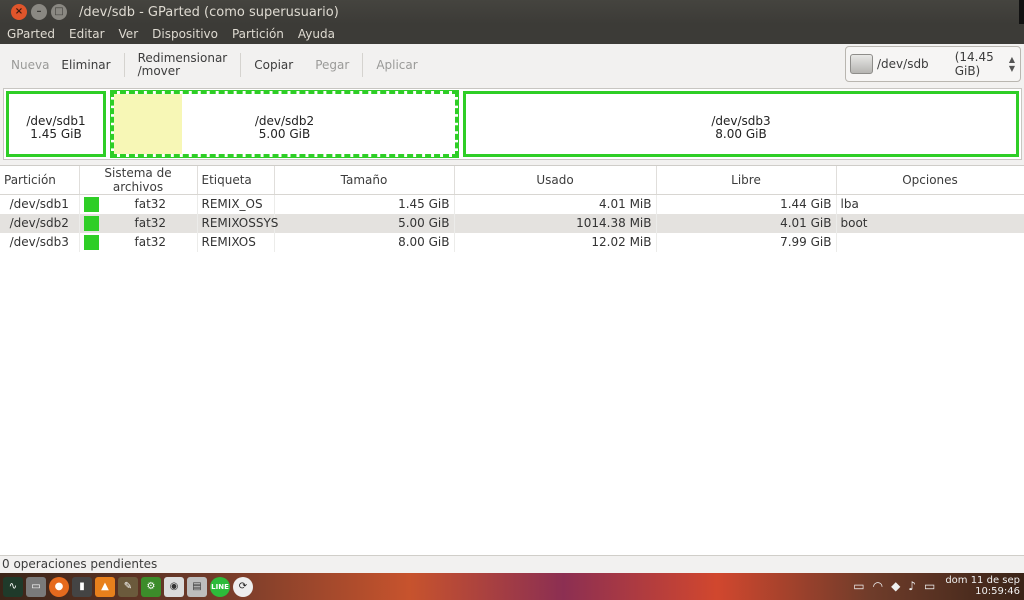  What do you see at coordinates (997, 591) in the screenshot?
I see `clock-time: 10:59:46` at bounding box center [997, 591].